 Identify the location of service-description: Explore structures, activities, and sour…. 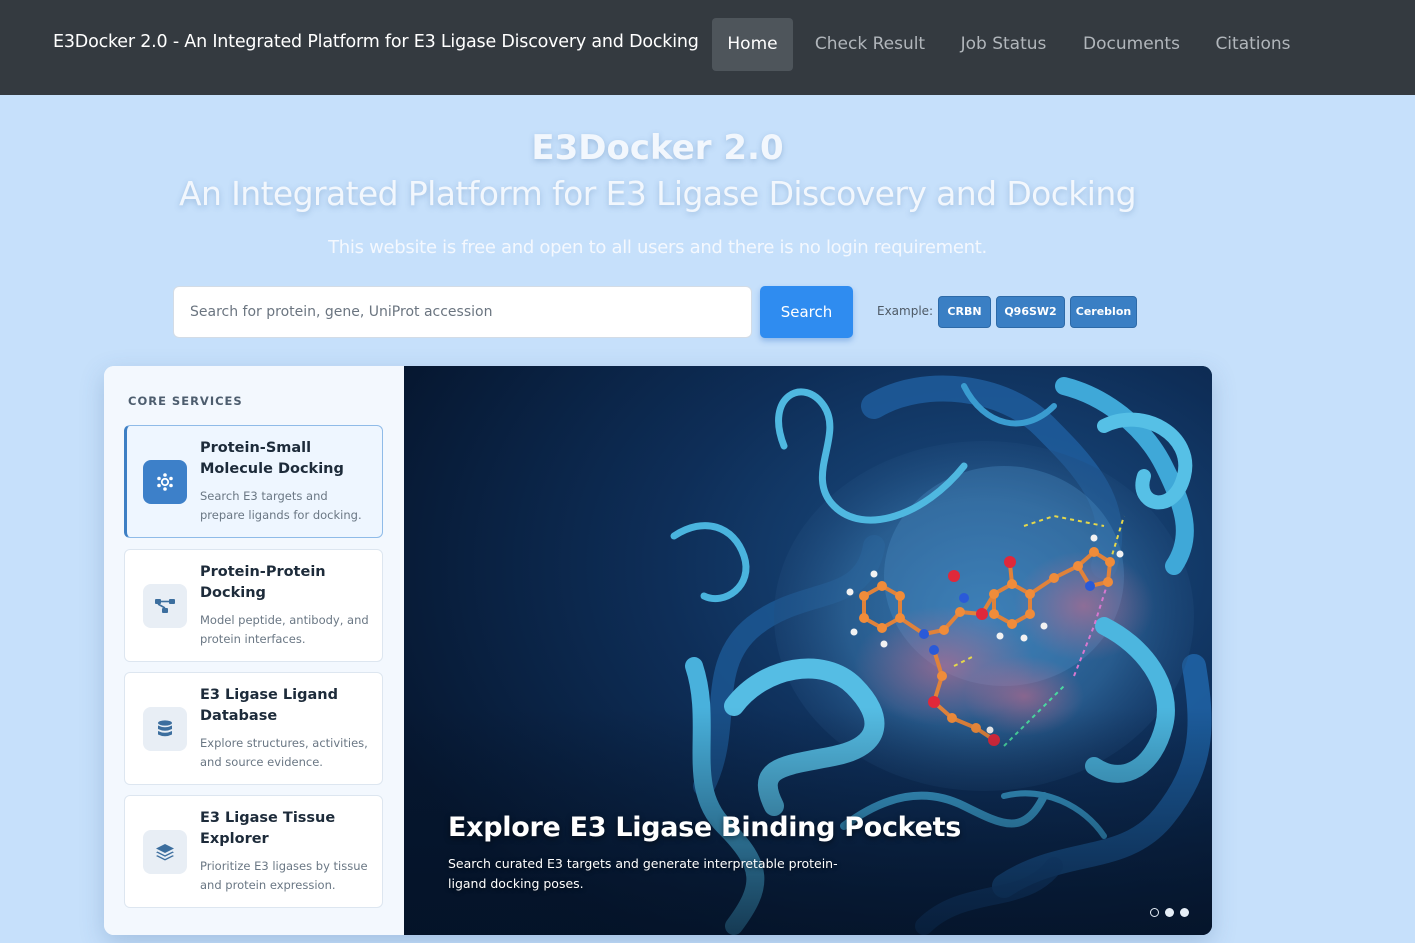
(284, 752).